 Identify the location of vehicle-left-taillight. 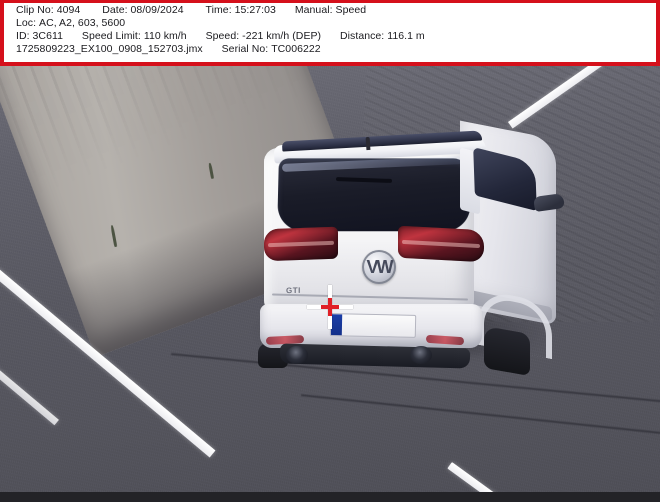
(301, 244).